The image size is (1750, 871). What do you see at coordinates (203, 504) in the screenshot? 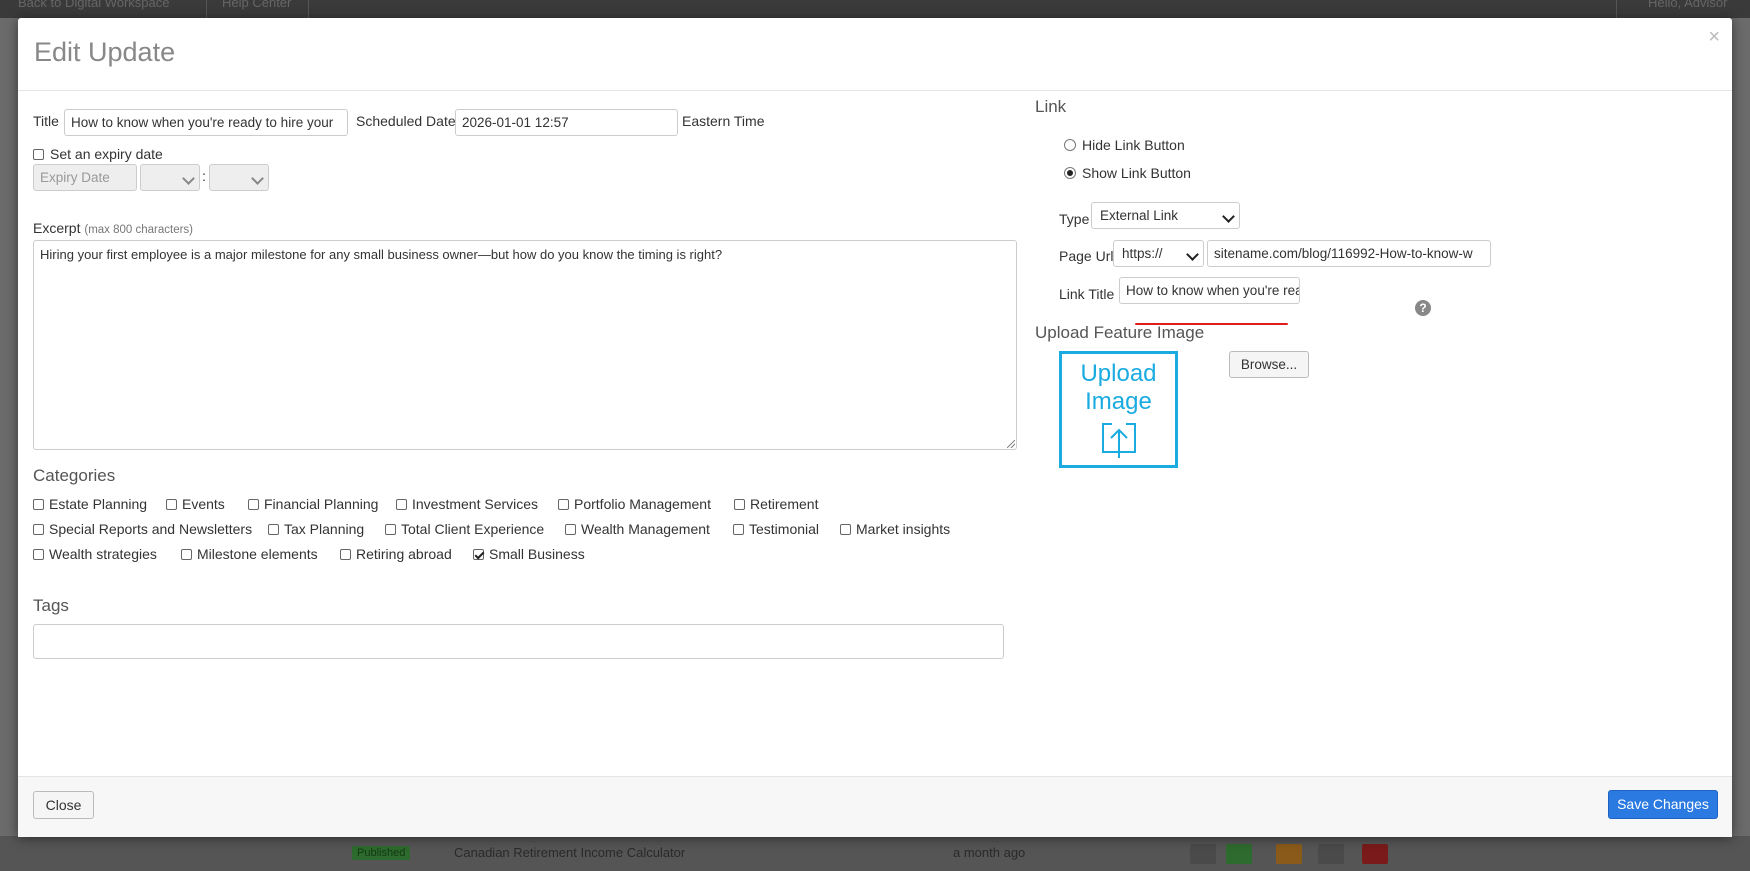
I see `category-label: Events` at bounding box center [203, 504].